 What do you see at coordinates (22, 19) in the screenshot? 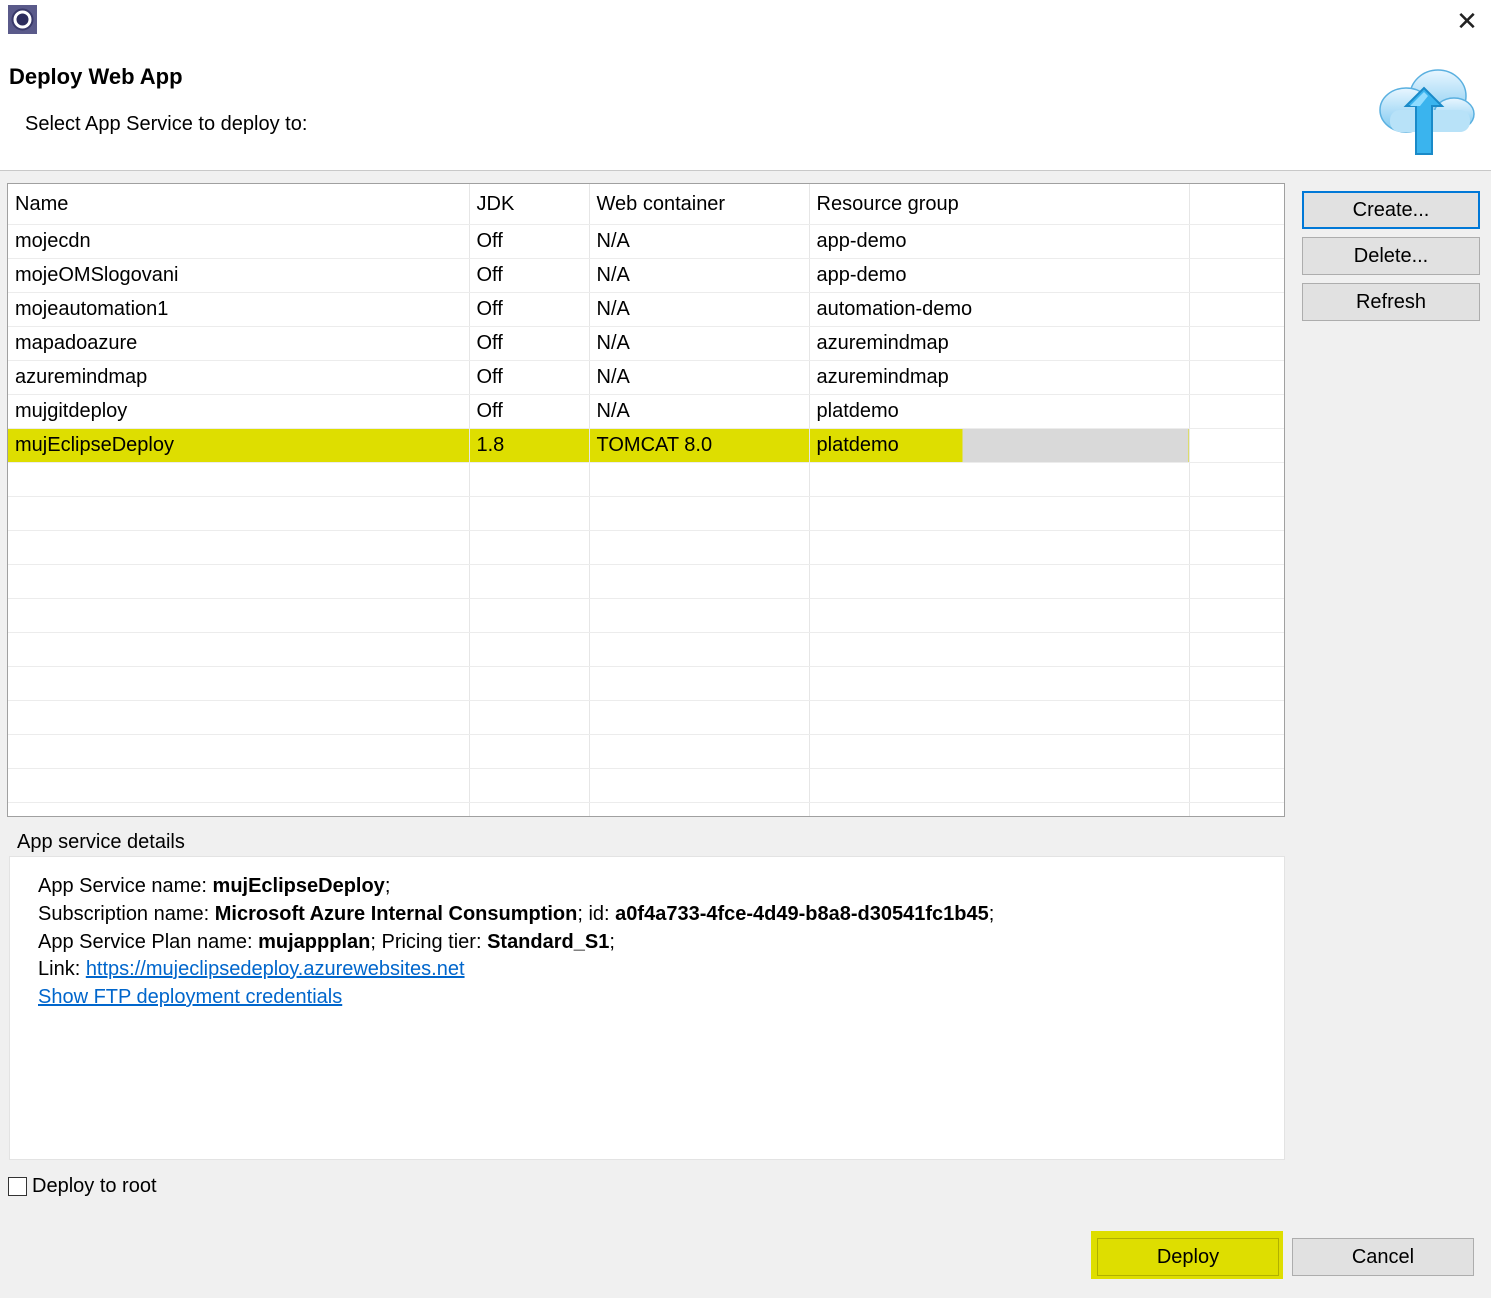
I see `eclipse-app-icon` at bounding box center [22, 19].